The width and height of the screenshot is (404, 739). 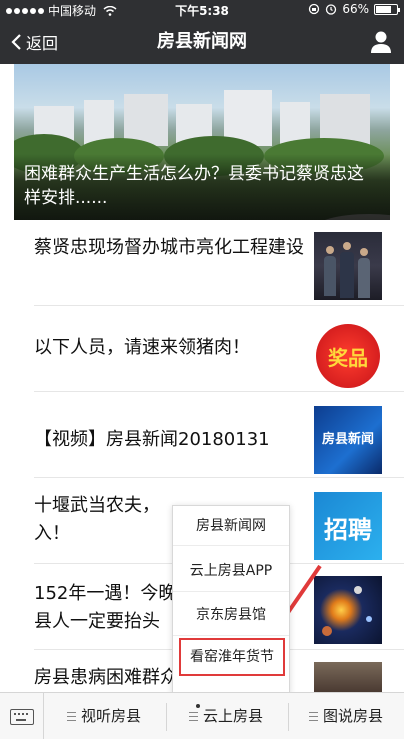 I want to click on thumb-caption: 招聘, so click(x=348, y=530).